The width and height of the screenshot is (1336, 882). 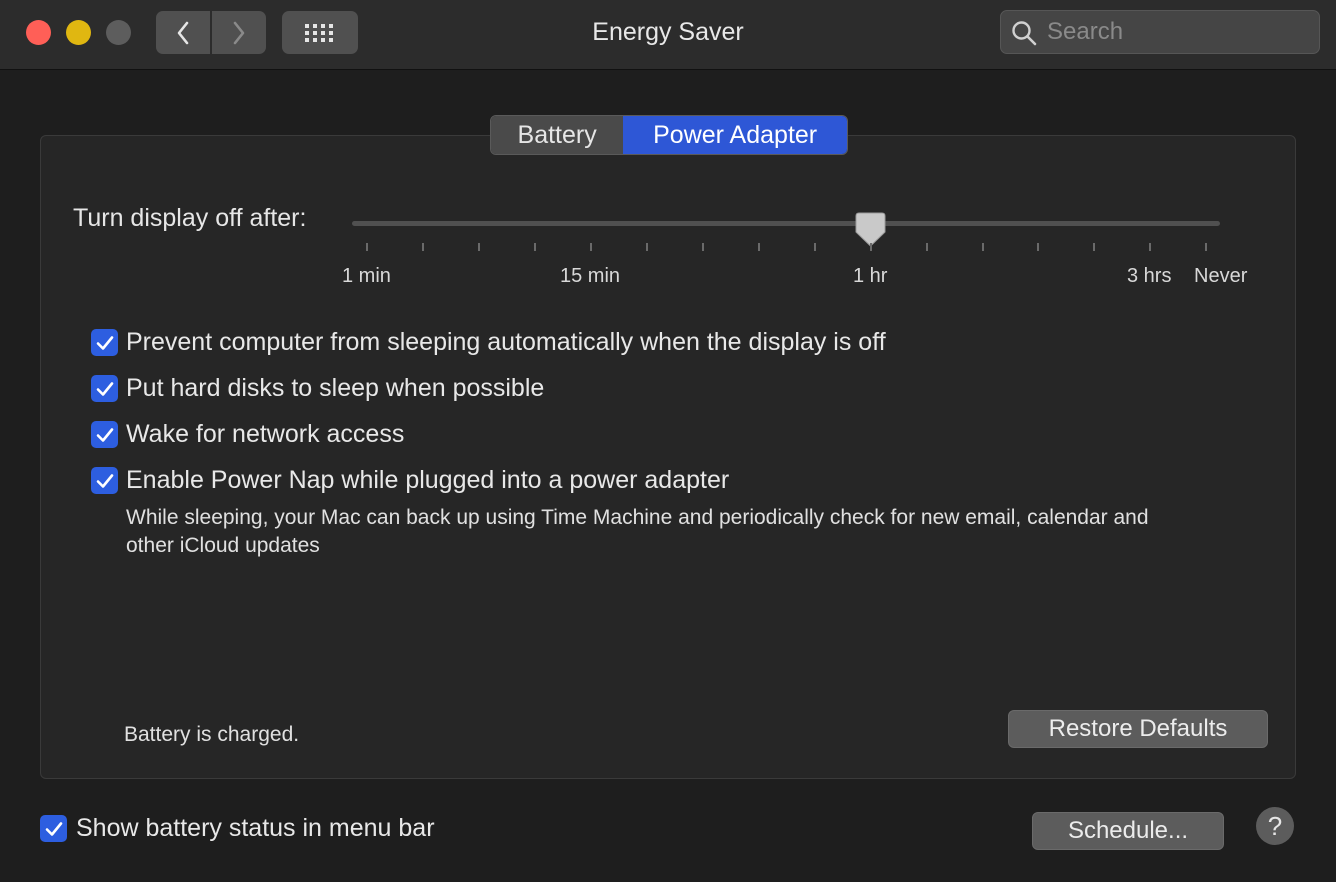 I want to click on chevron-right-icon, so click(x=239, y=32).